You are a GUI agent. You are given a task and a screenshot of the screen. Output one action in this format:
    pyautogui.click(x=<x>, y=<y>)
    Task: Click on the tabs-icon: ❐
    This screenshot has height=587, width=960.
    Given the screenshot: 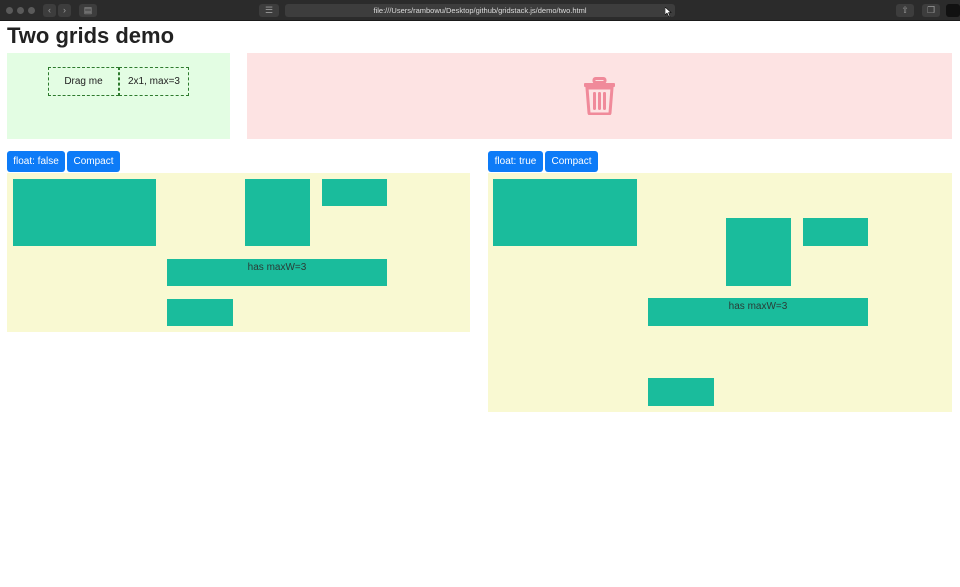 What is the action you would take?
    pyautogui.click(x=931, y=10)
    